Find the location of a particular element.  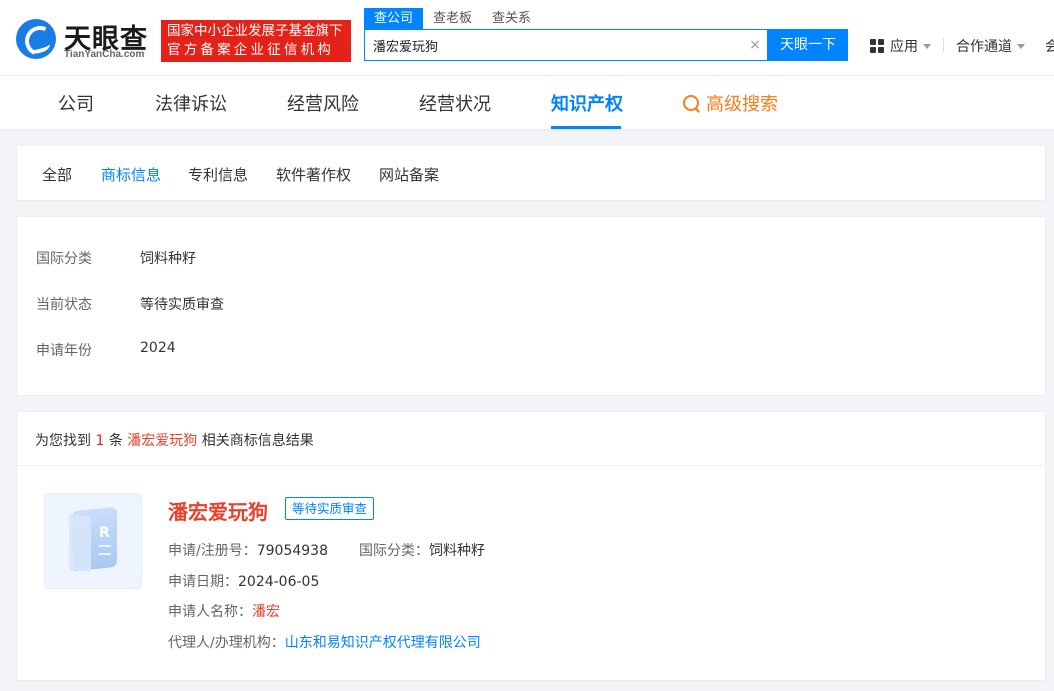

reg-number-row: 申请/注册号：79054938 is located at coordinates (248, 550).